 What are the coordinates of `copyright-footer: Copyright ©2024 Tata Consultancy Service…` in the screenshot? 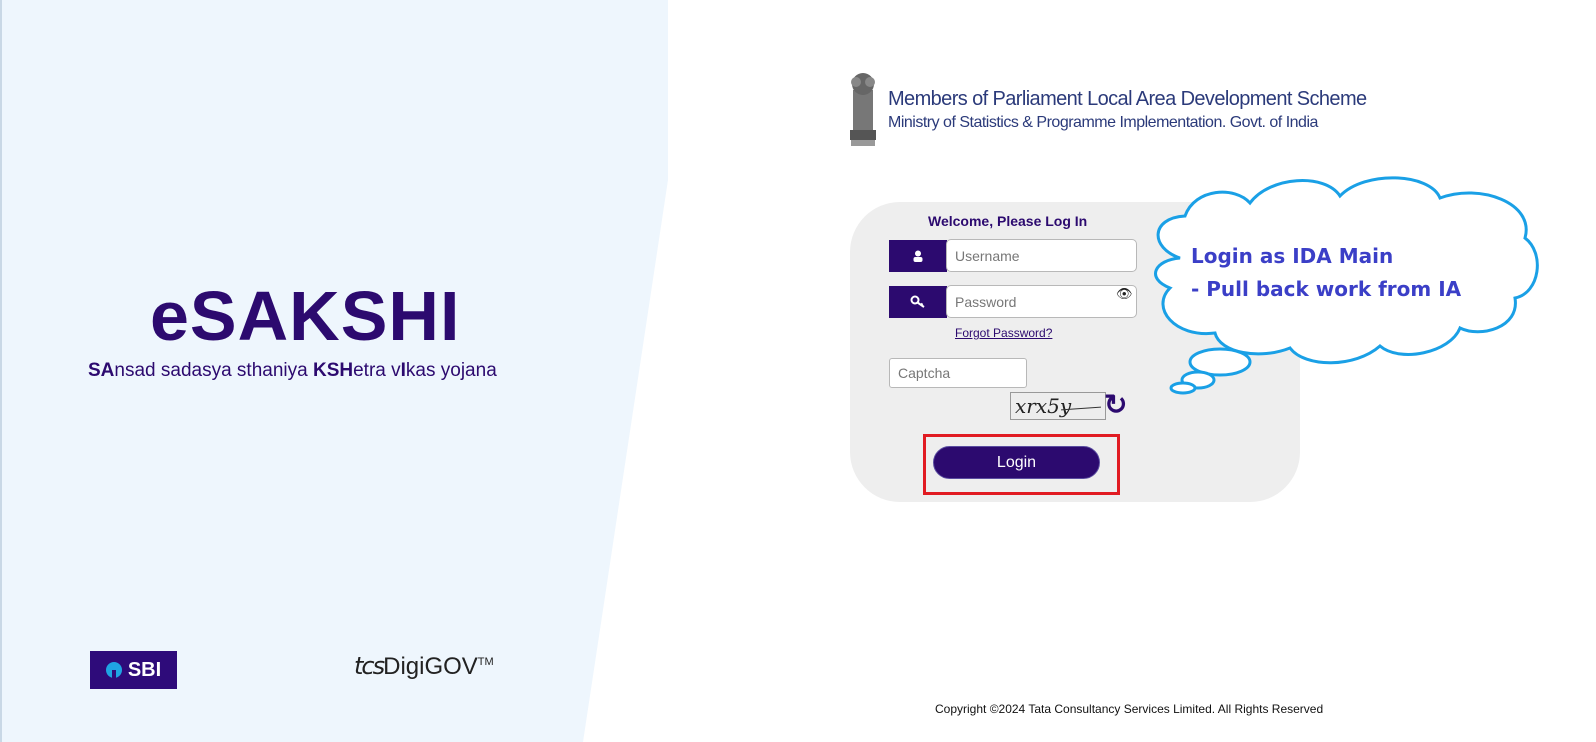 It's located at (1129, 709).